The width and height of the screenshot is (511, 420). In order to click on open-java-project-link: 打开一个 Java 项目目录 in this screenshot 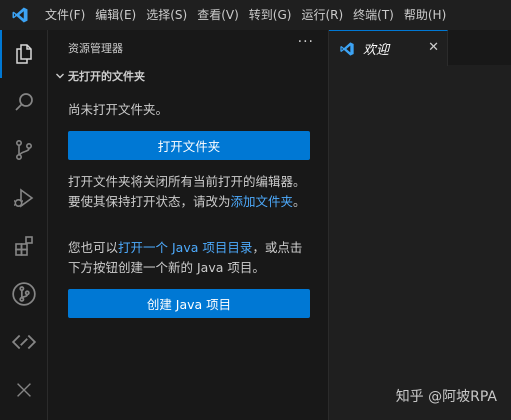, I will do `click(185, 247)`.